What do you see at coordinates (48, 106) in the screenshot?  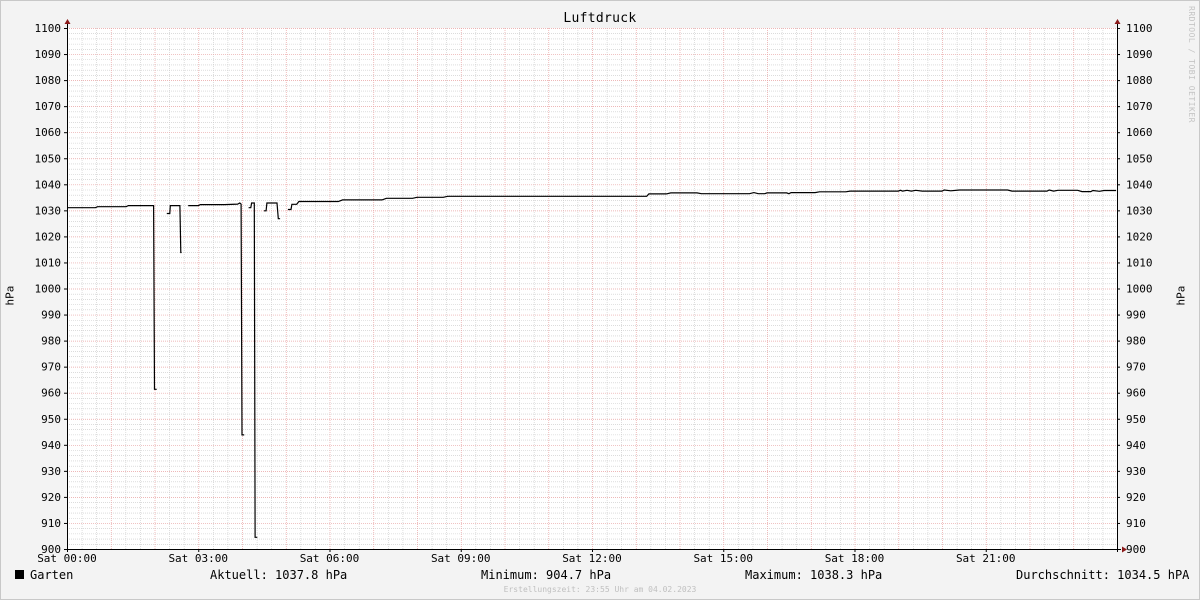 I see `y-tick-label-left: 1070` at bounding box center [48, 106].